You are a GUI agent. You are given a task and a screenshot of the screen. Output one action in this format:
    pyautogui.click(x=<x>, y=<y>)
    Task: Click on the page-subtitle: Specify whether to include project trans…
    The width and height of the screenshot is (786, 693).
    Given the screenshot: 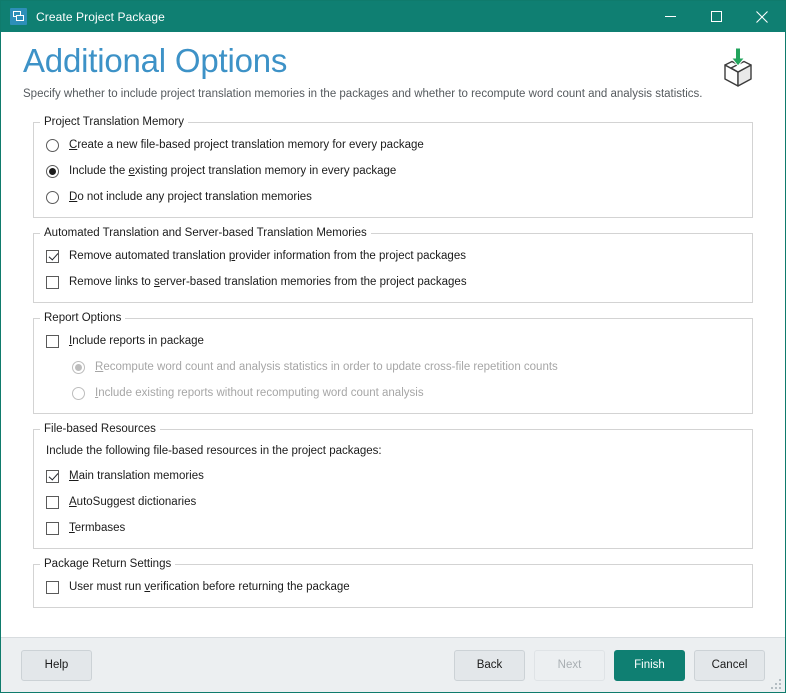 What is the action you would take?
    pyautogui.click(x=363, y=94)
    